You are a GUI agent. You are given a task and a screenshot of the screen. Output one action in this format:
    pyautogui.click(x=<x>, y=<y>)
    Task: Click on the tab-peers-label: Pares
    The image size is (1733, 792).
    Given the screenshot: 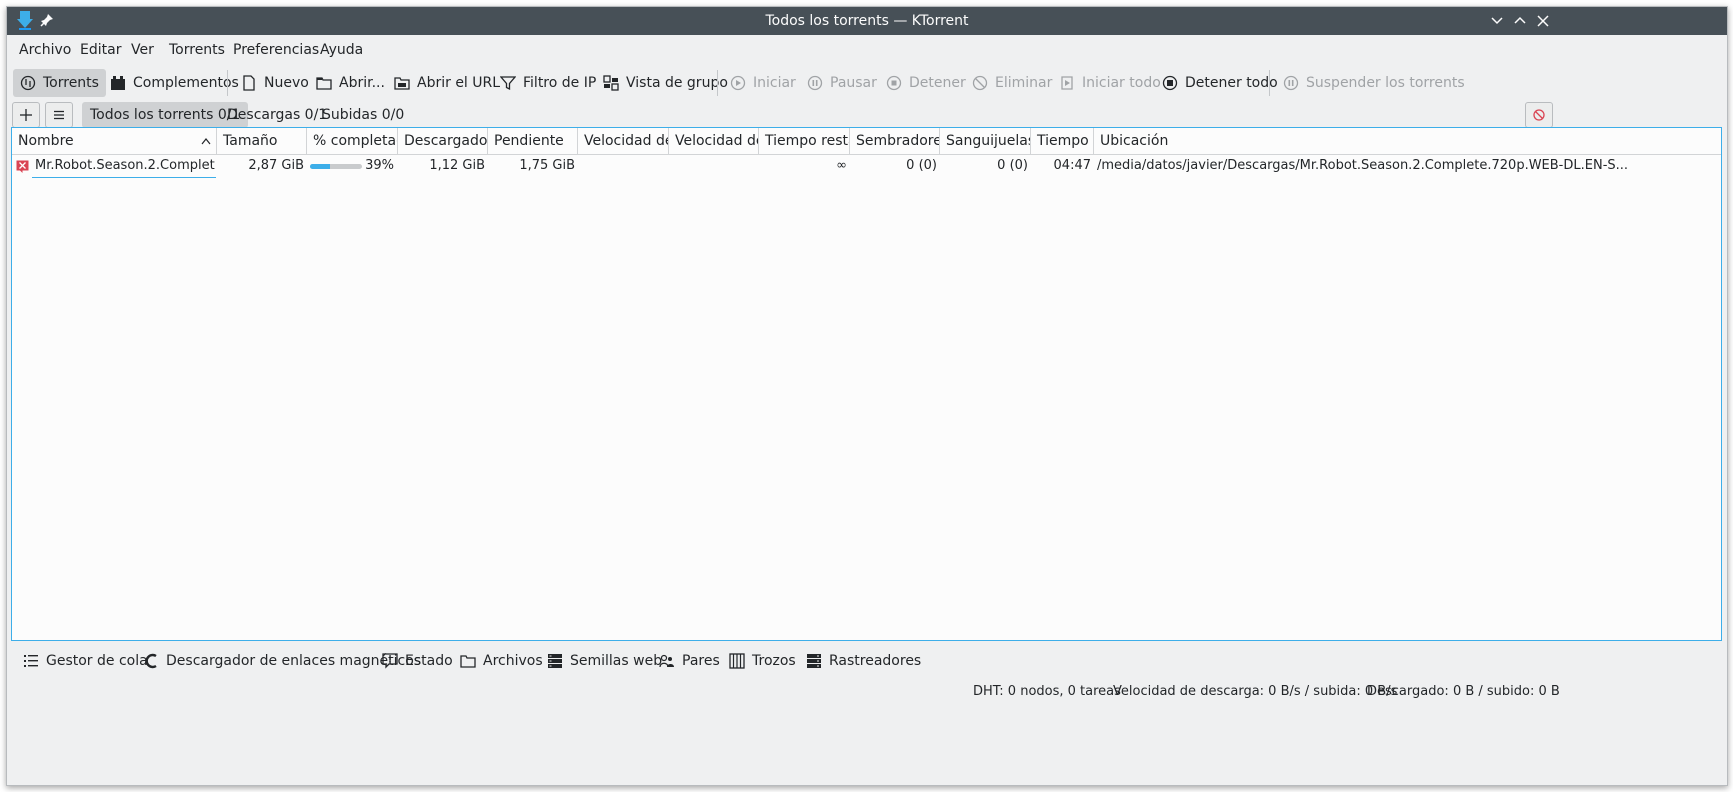 What is the action you would take?
    pyautogui.click(x=701, y=661)
    